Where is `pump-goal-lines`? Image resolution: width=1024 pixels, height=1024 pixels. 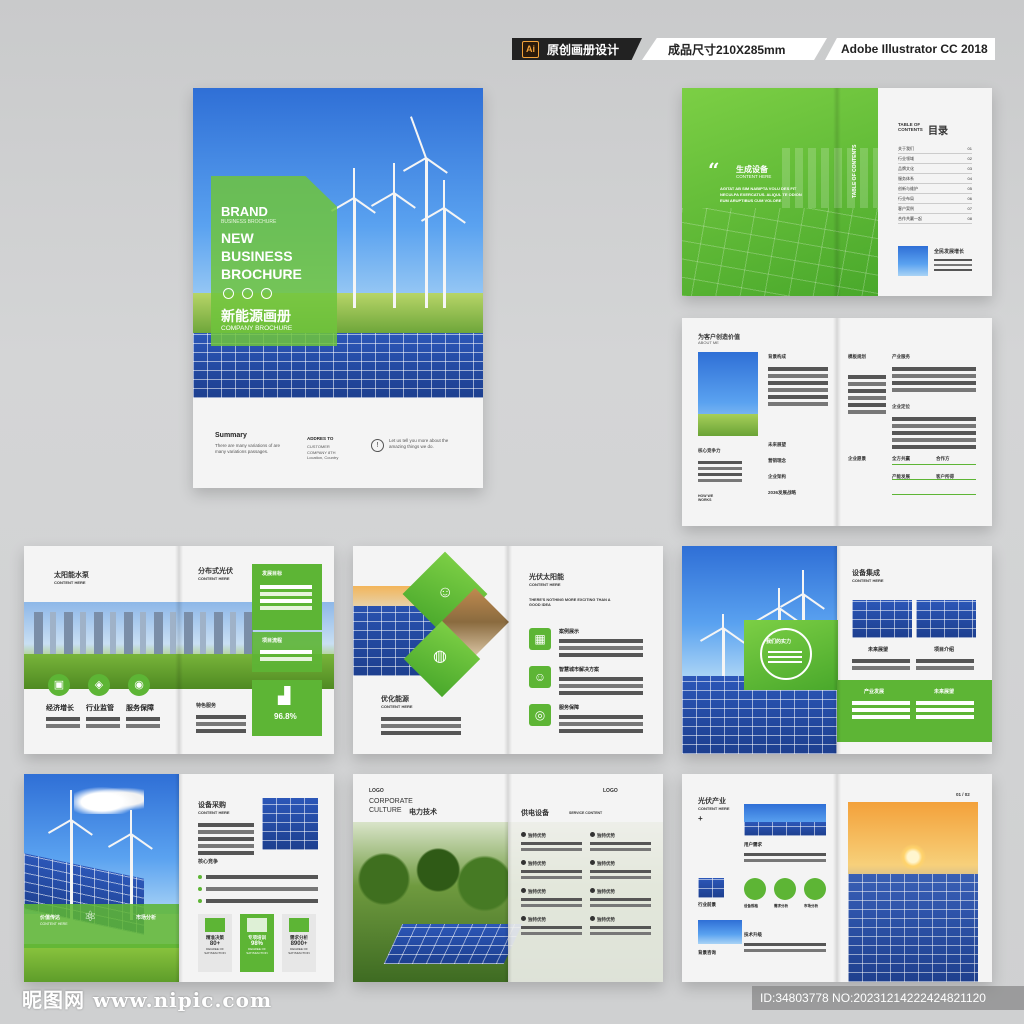
pump-goal-lines is located at coordinates (286, 597).